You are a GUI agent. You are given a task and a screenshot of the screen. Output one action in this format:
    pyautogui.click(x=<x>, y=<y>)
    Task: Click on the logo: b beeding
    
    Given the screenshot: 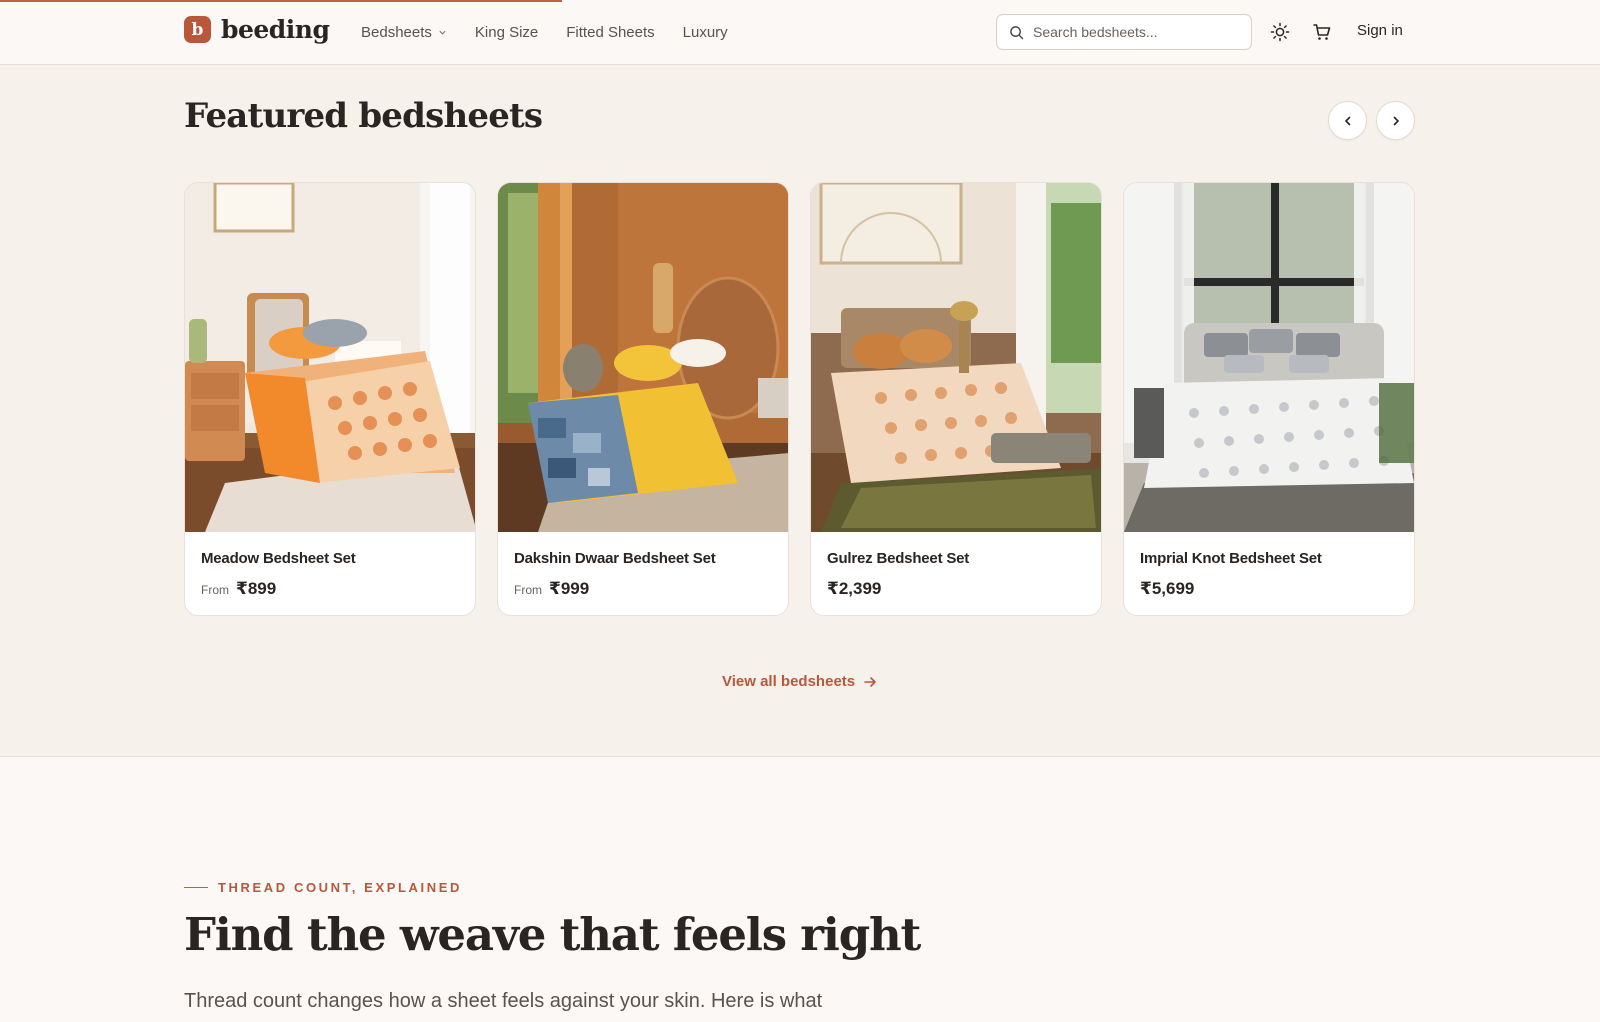 What is the action you would take?
    pyautogui.click(x=257, y=29)
    